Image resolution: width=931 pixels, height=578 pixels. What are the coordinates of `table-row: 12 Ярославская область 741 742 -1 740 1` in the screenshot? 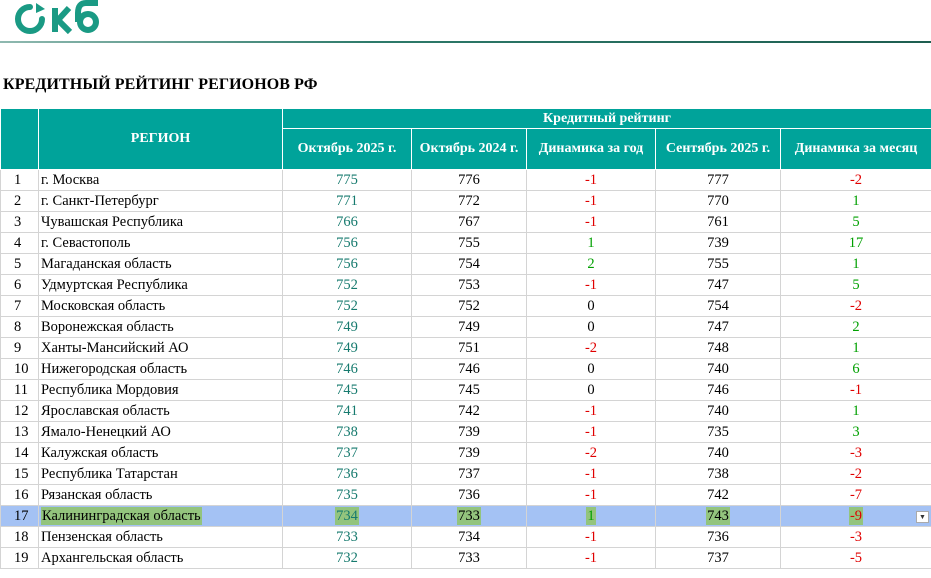 It's located at (465, 411).